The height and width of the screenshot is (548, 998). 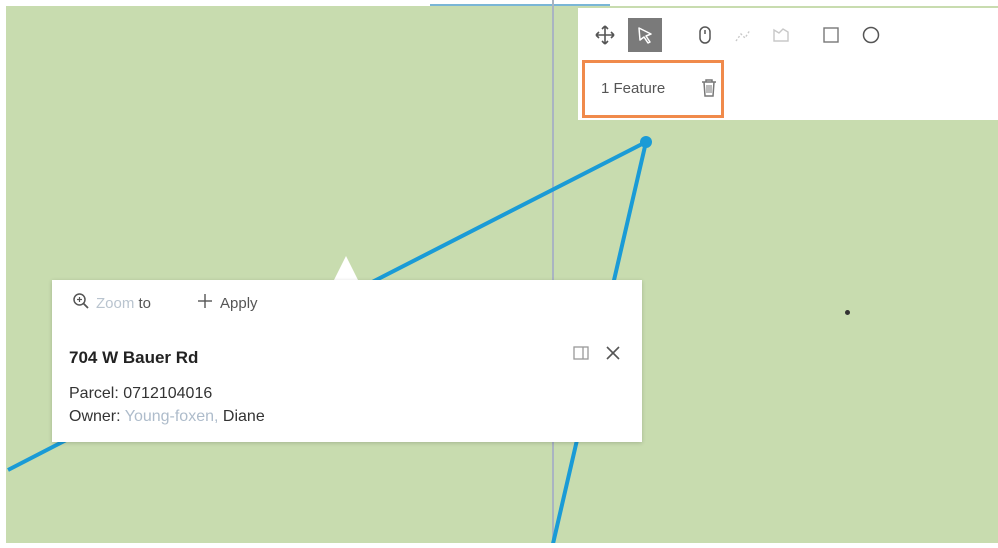 What do you see at coordinates (847, 312) in the screenshot?
I see `map-point` at bounding box center [847, 312].